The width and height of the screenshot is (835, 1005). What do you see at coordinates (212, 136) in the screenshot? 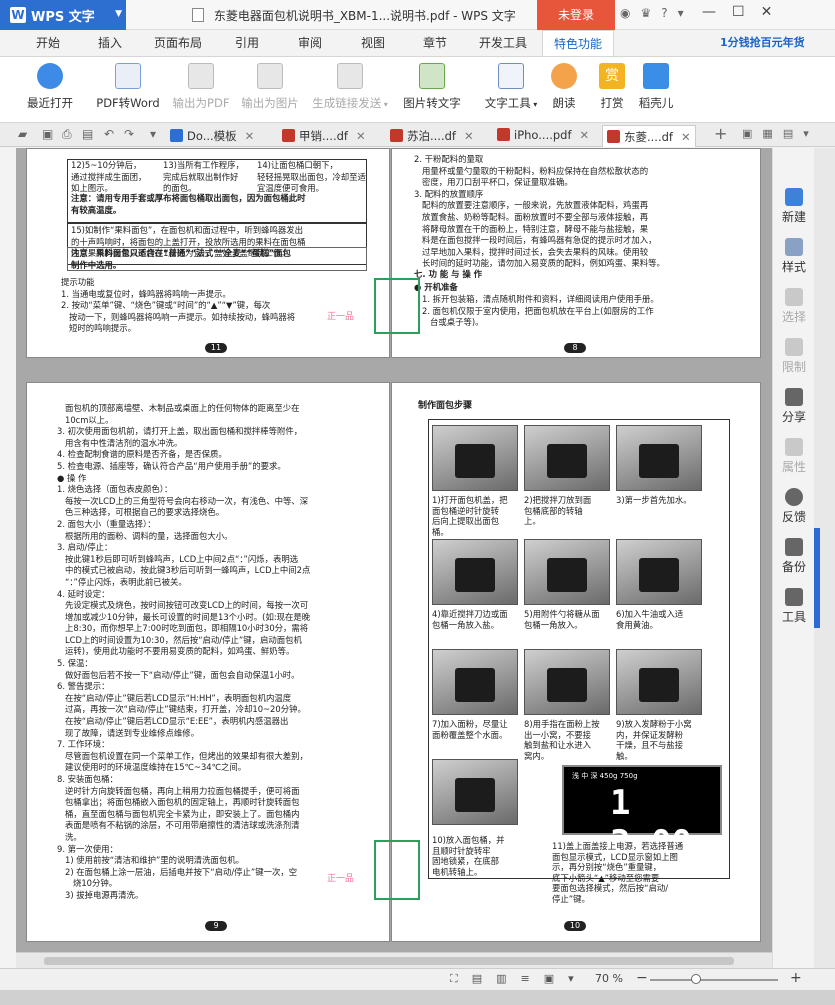
I see `doc-tab-1: Do...模板 ✕` at bounding box center [212, 136].